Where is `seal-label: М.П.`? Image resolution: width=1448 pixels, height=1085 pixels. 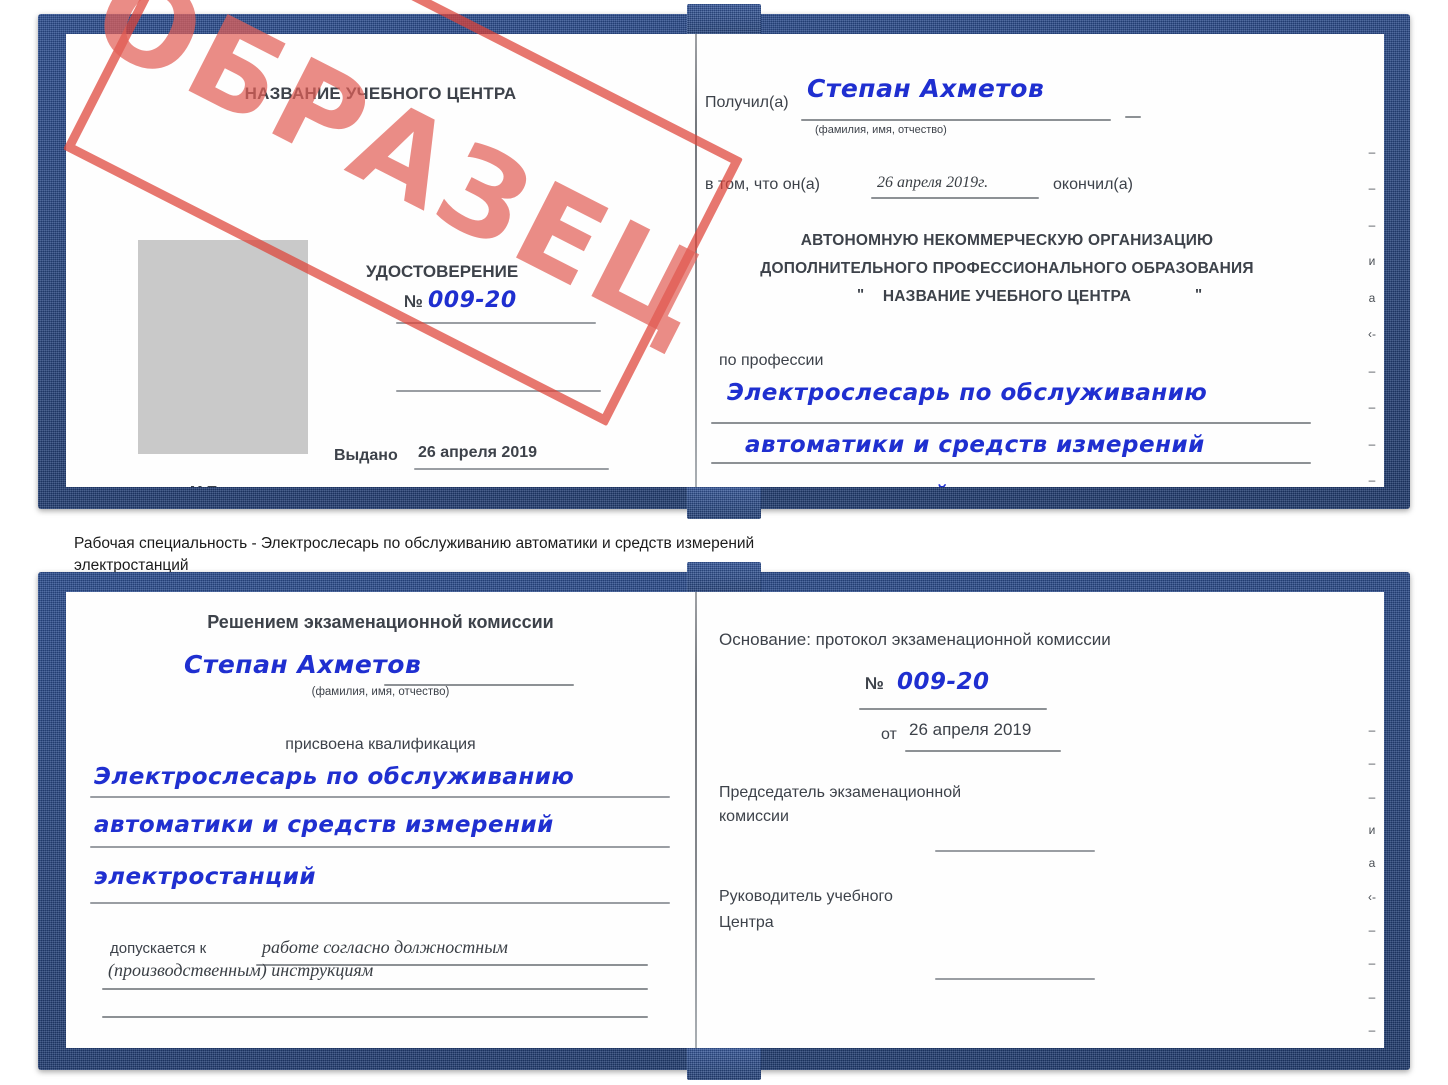 seal-label: М.П. is located at coordinates (206, 485).